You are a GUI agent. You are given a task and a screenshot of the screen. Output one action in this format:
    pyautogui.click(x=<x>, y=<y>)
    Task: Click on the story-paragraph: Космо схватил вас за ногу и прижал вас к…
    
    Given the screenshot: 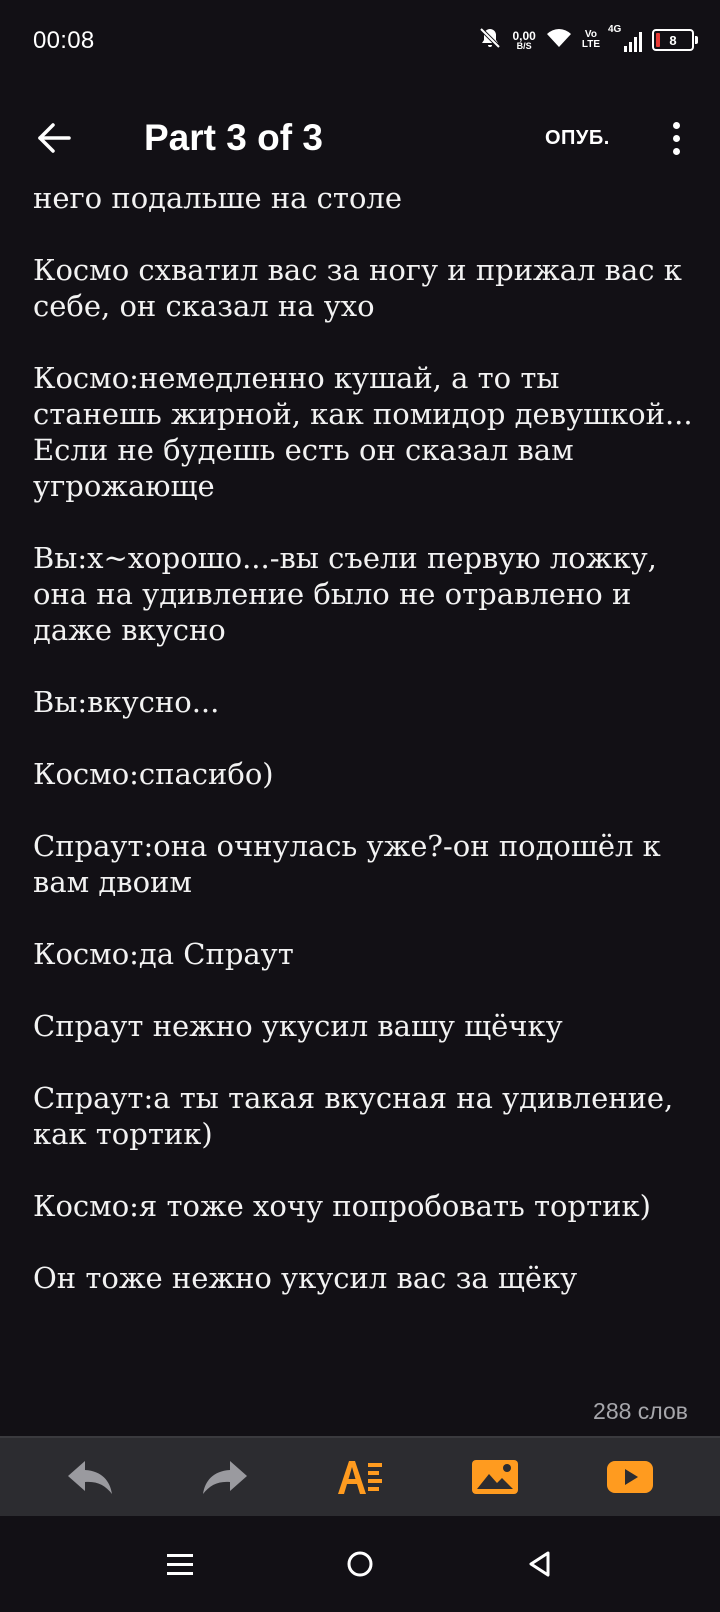 What is the action you would take?
    pyautogui.click(x=357, y=288)
    